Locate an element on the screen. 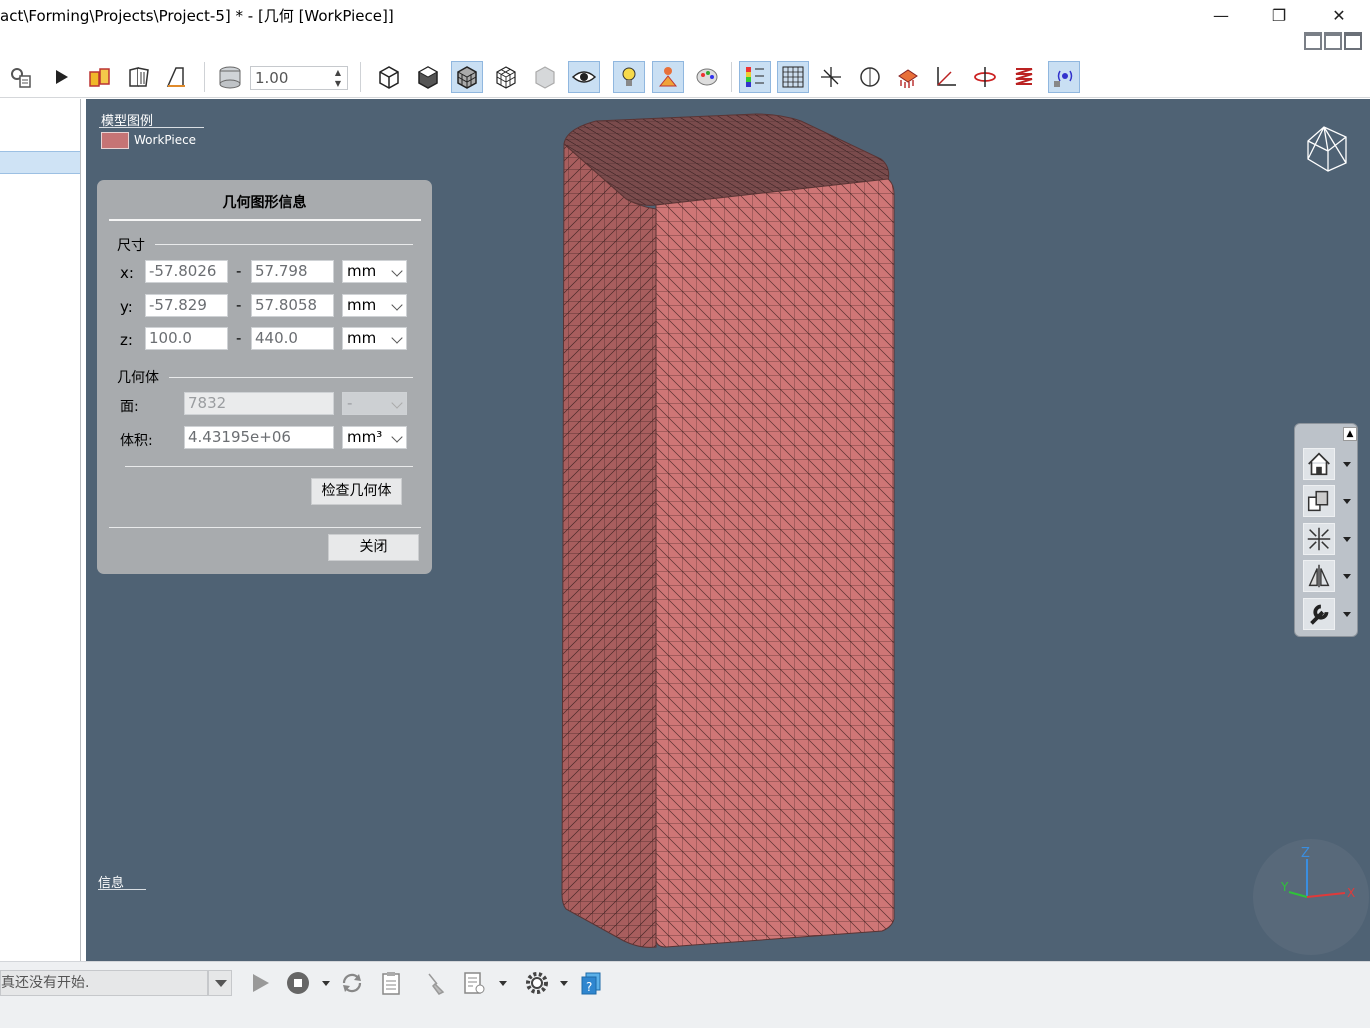  z-min-field: 100.0 is located at coordinates (186, 338).